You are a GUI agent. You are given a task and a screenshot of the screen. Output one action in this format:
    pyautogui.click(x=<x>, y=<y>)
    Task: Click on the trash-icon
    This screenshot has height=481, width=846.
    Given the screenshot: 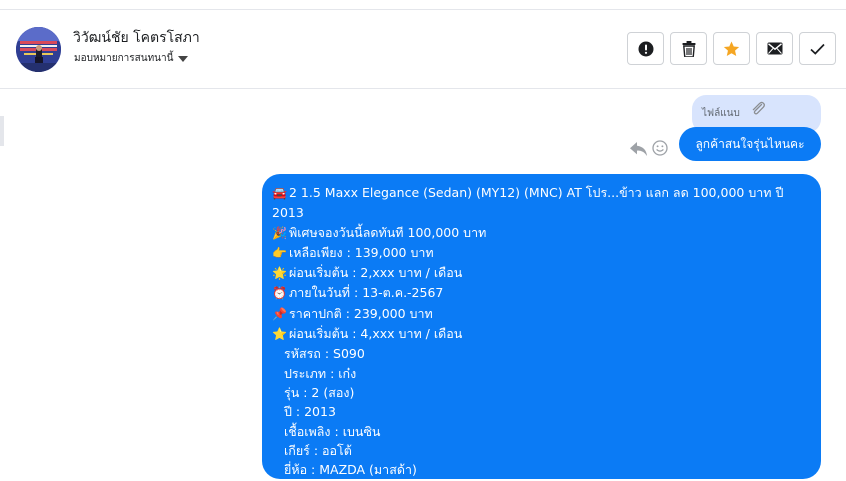 What is the action you would take?
    pyautogui.click(x=688, y=48)
    